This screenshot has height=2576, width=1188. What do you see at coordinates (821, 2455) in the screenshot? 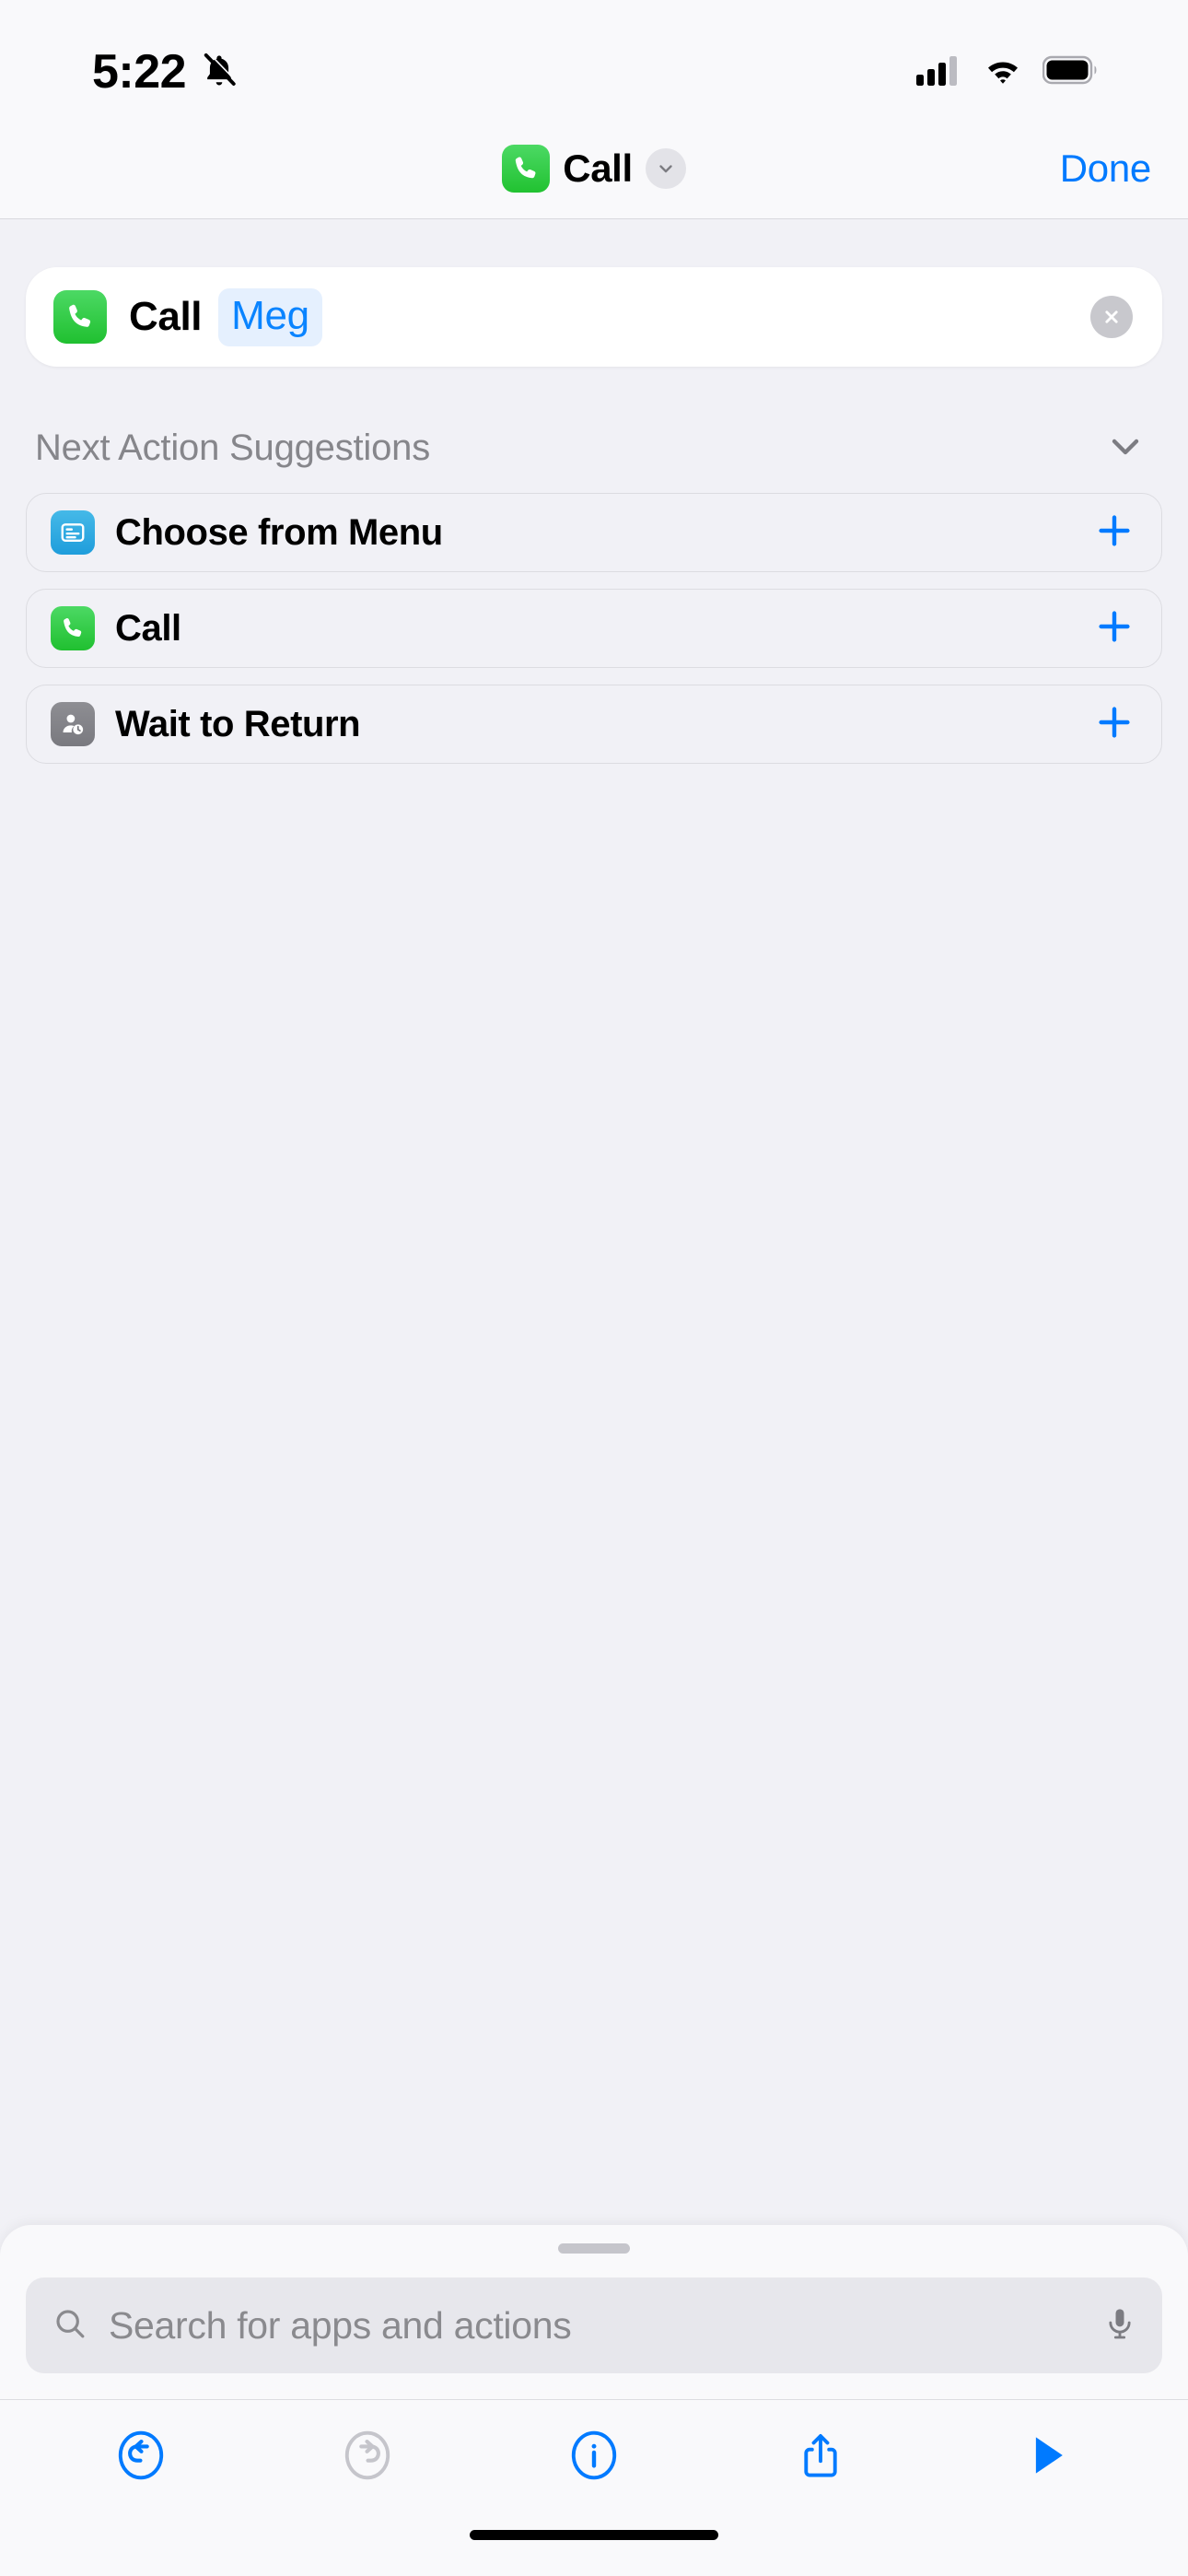
I see `share-button` at bounding box center [821, 2455].